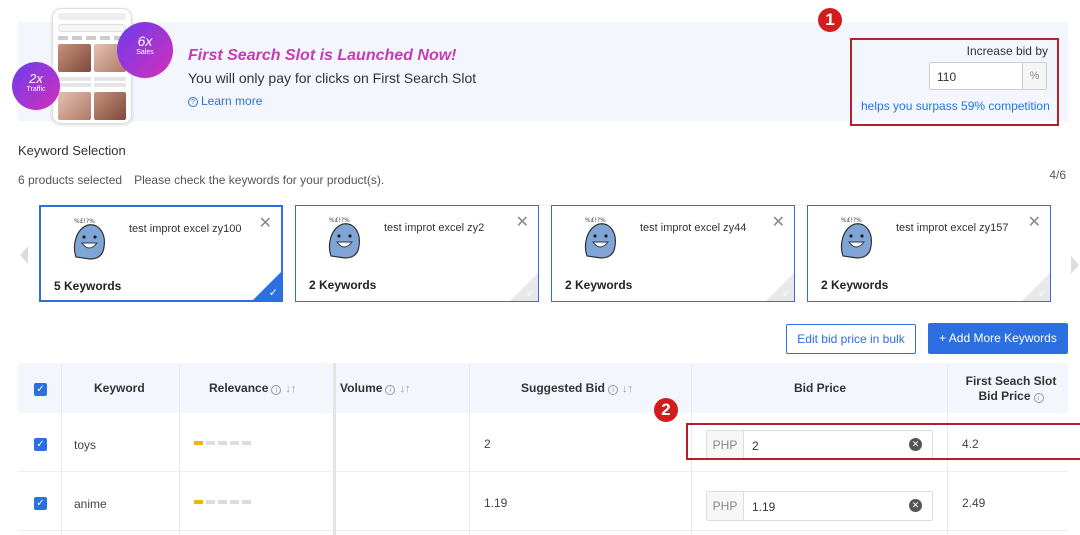  Describe the element at coordinates (193, 102) in the screenshot. I see `question-icon: ?` at that location.